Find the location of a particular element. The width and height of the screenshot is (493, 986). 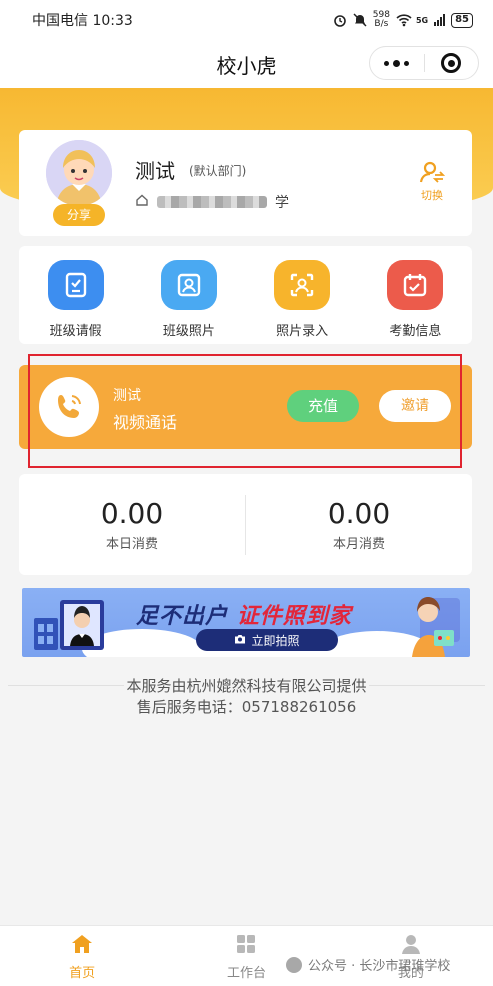

user-name: 测试 is located at coordinates (155, 171).